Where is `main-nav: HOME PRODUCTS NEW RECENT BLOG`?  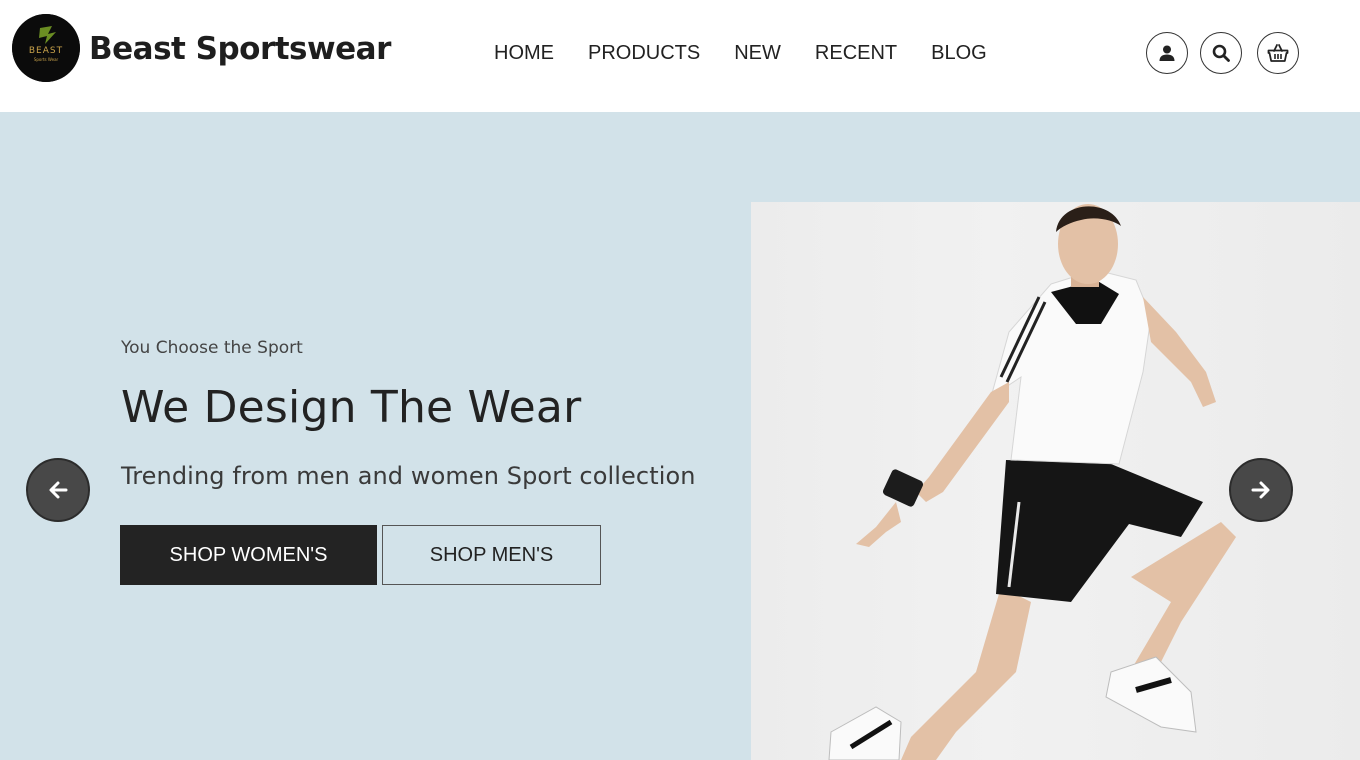 main-nav: HOME PRODUCTS NEW RECENT BLOG is located at coordinates (740, 53).